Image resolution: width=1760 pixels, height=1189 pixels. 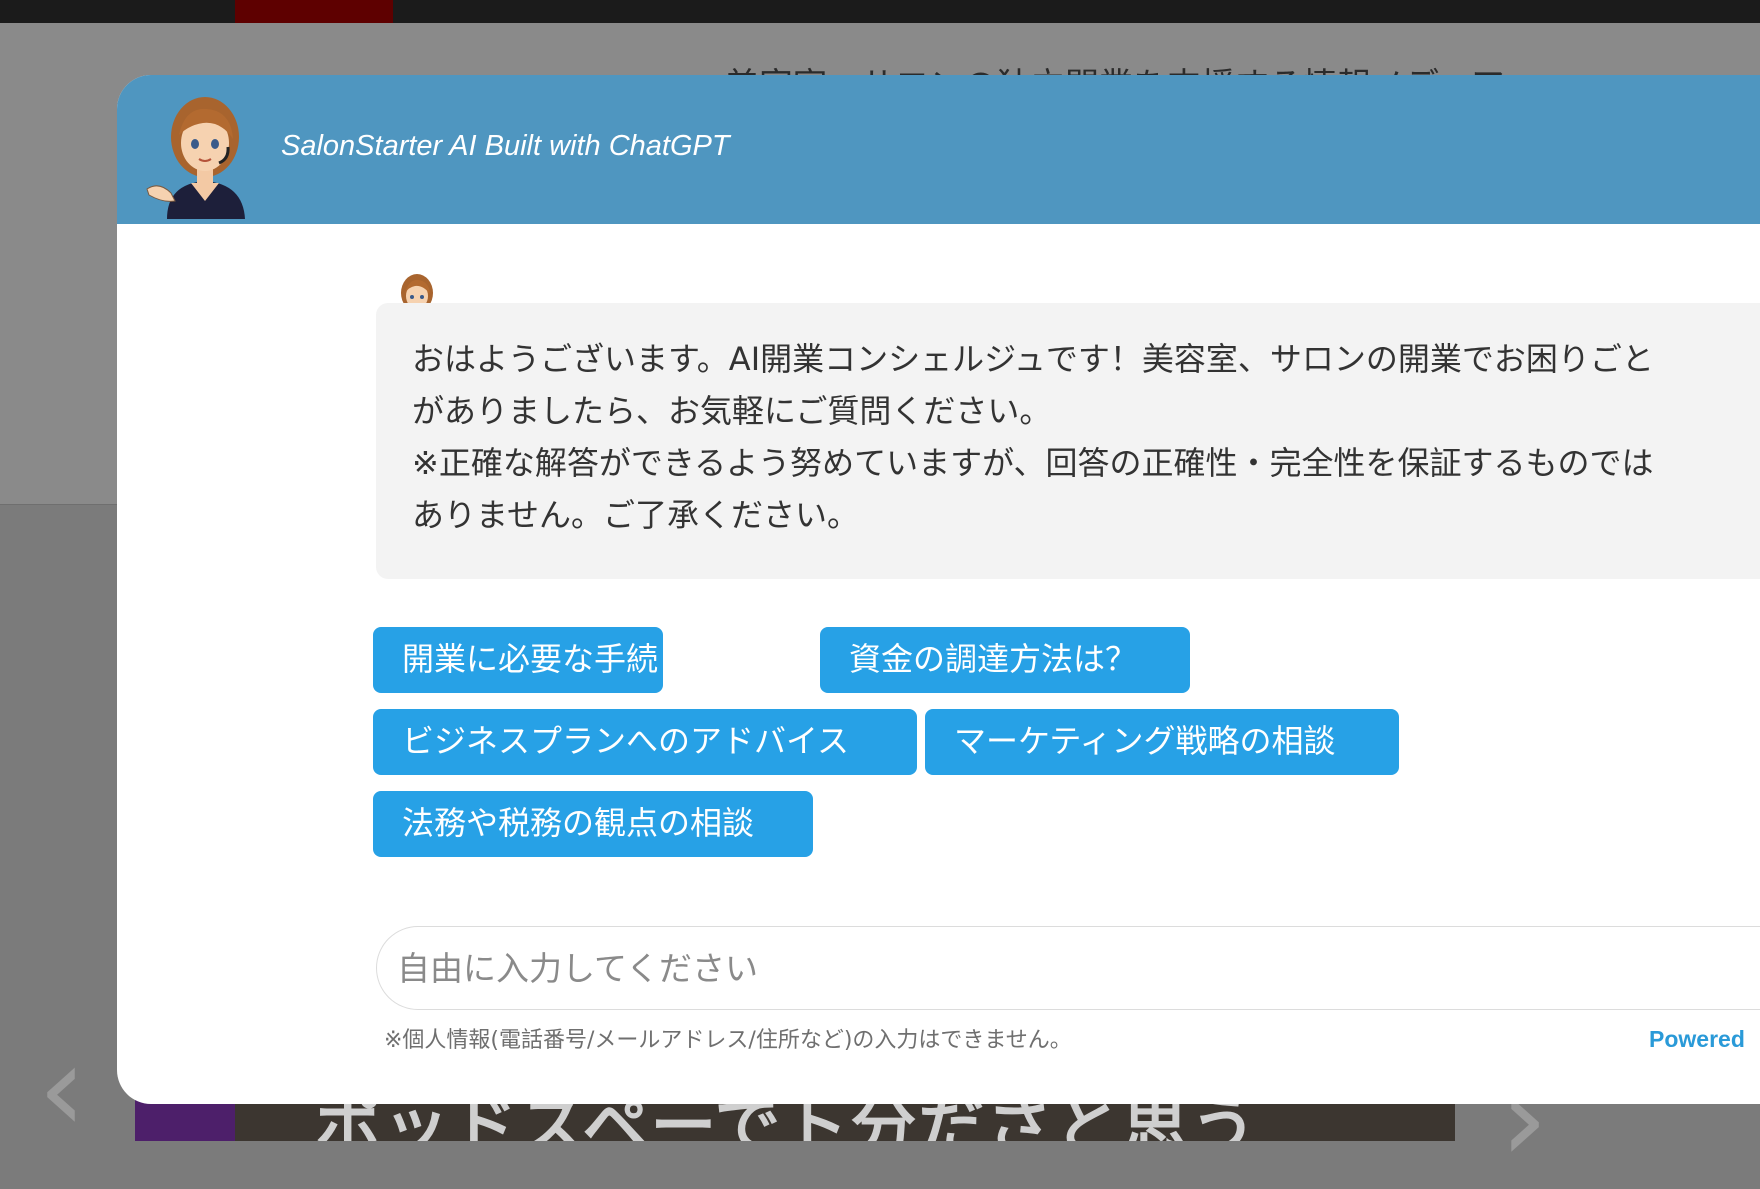 I want to click on suggestion-button-legal-tax: 法務や税務の観点の相談, so click(x=593, y=824).